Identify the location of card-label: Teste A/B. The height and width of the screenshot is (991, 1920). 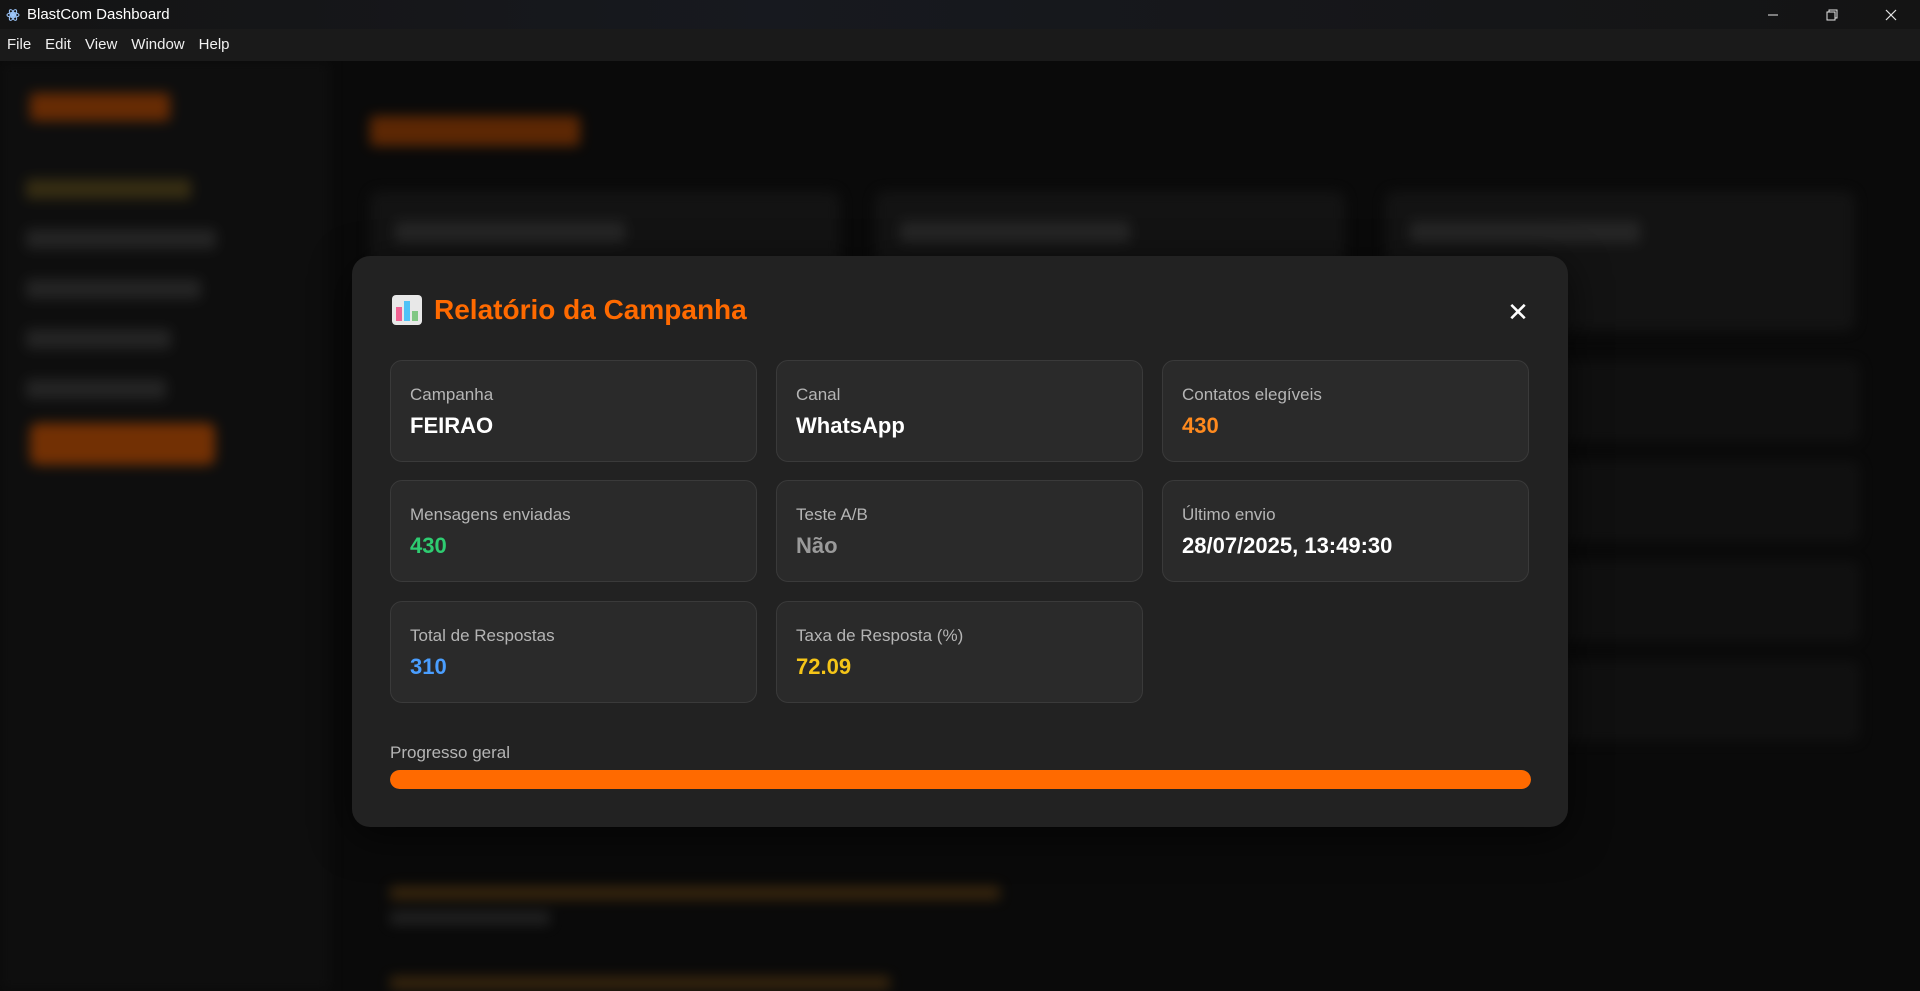
(832, 514).